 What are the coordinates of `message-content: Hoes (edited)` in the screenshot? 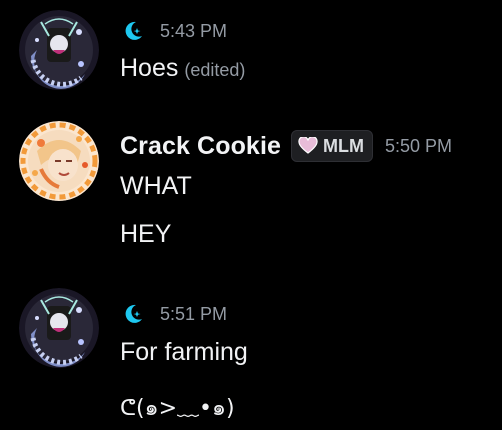 It's located at (182, 68).